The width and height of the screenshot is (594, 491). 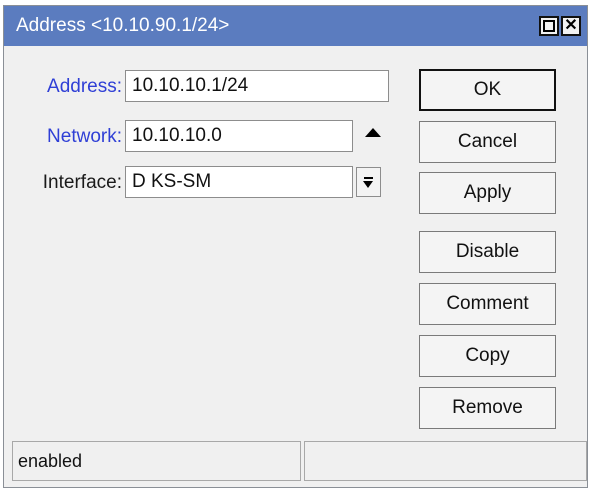 I want to click on window-title: Address <10.10.90.1/24>, so click(x=123, y=25).